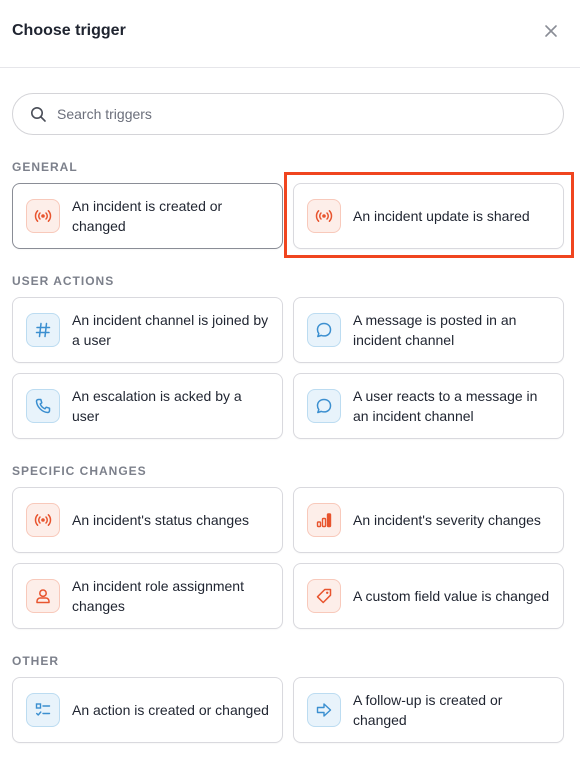 The width and height of the screenshot is (580, 757). What do you see at coordinates (158, 596) in the screenshot?
I see `trigger-label: An incident role assignment changes` at bounding box center [158, 596].